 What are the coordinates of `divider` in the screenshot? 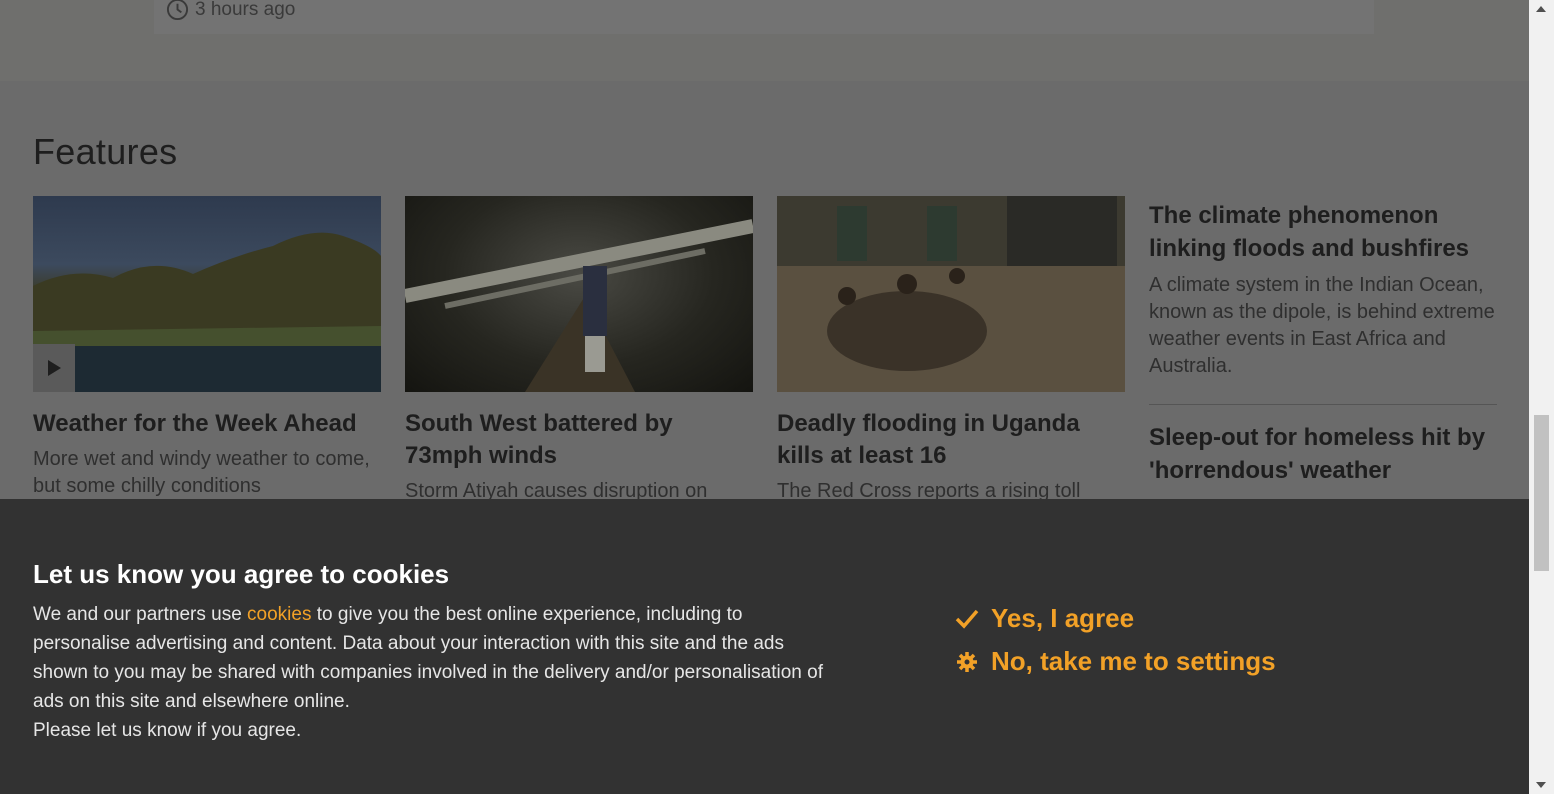 It's located at (1323, 404).